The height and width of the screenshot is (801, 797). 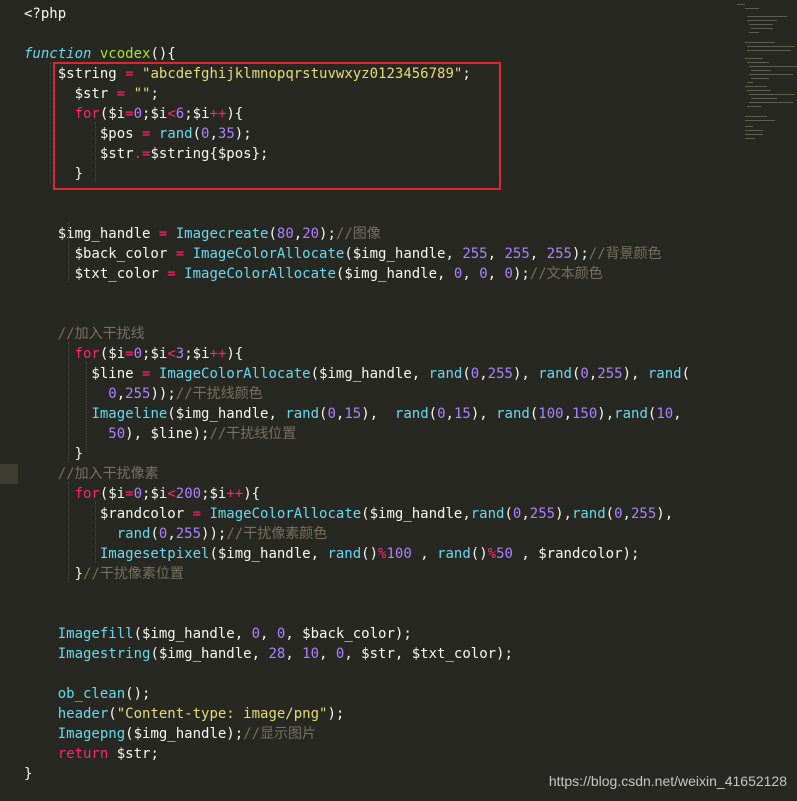 What do you see at coordinates (163, 54) in the screenshot?
I see `code-token: (){` at bounding box center [163, 54].